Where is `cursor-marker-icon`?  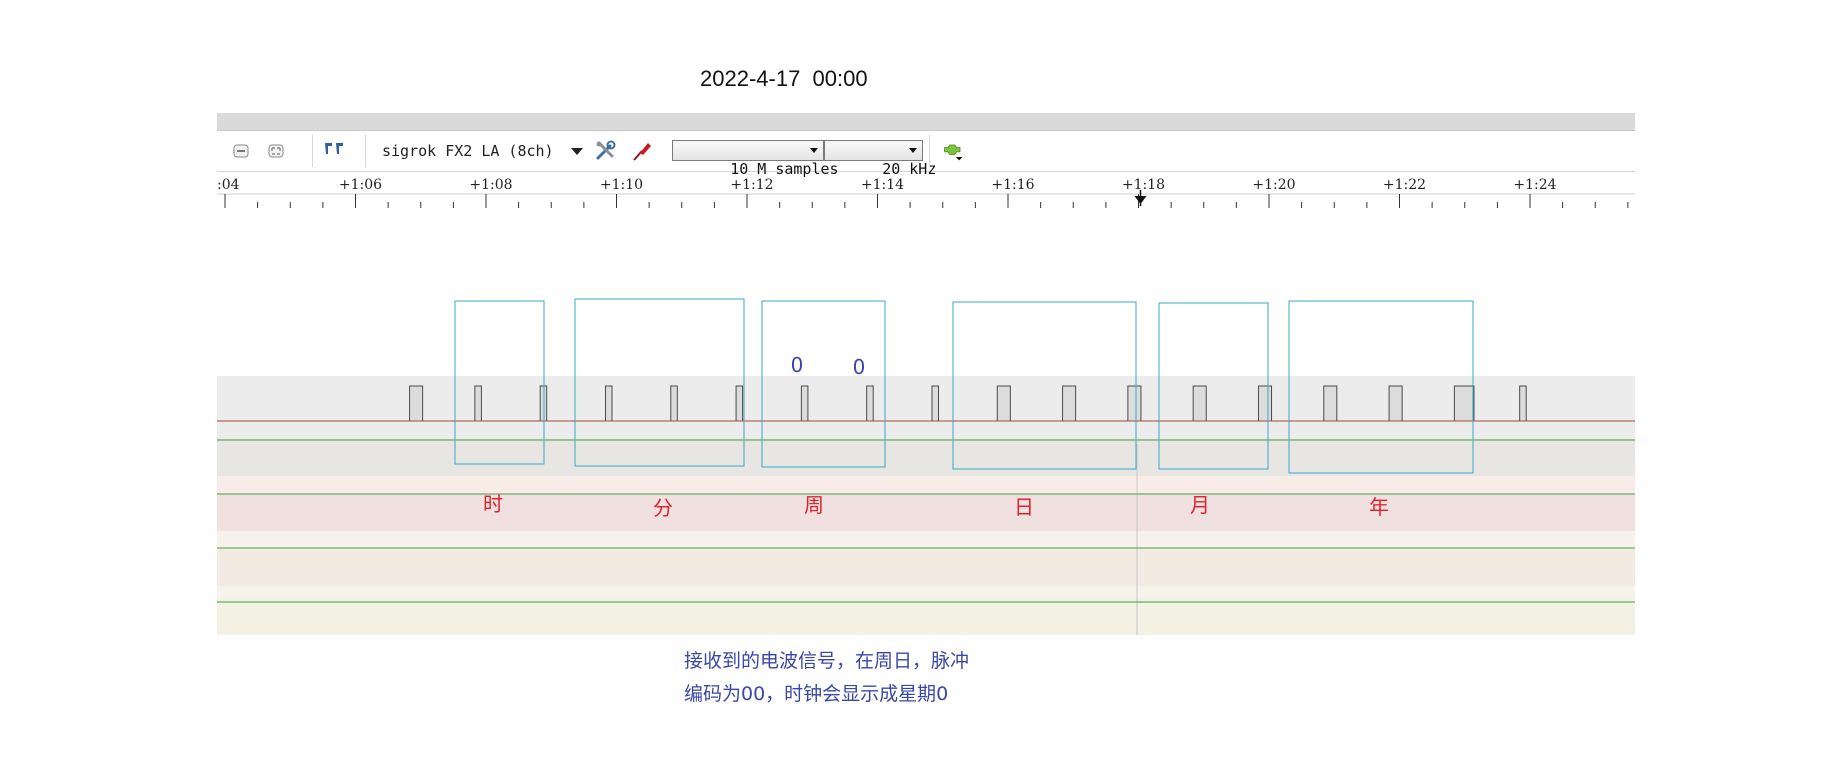
cursor-marker-icon is located at coordinates (334, 148).